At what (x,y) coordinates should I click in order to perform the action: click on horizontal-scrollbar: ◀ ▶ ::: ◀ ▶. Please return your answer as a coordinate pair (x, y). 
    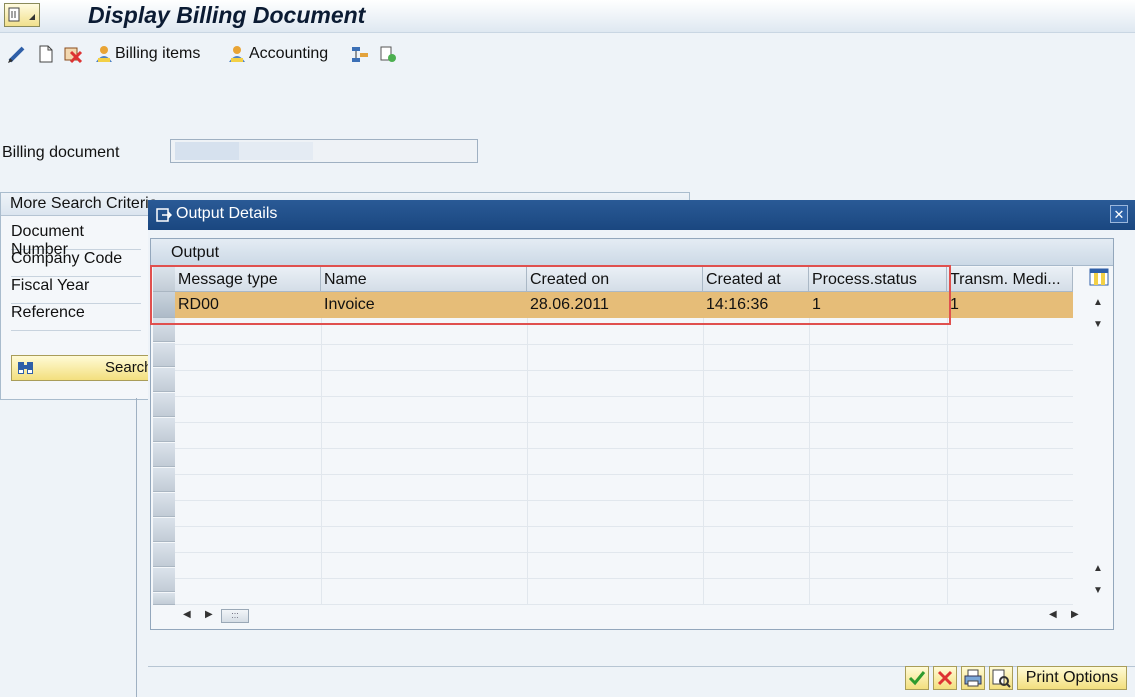
    Looking at the image, I should click on (631, 615).